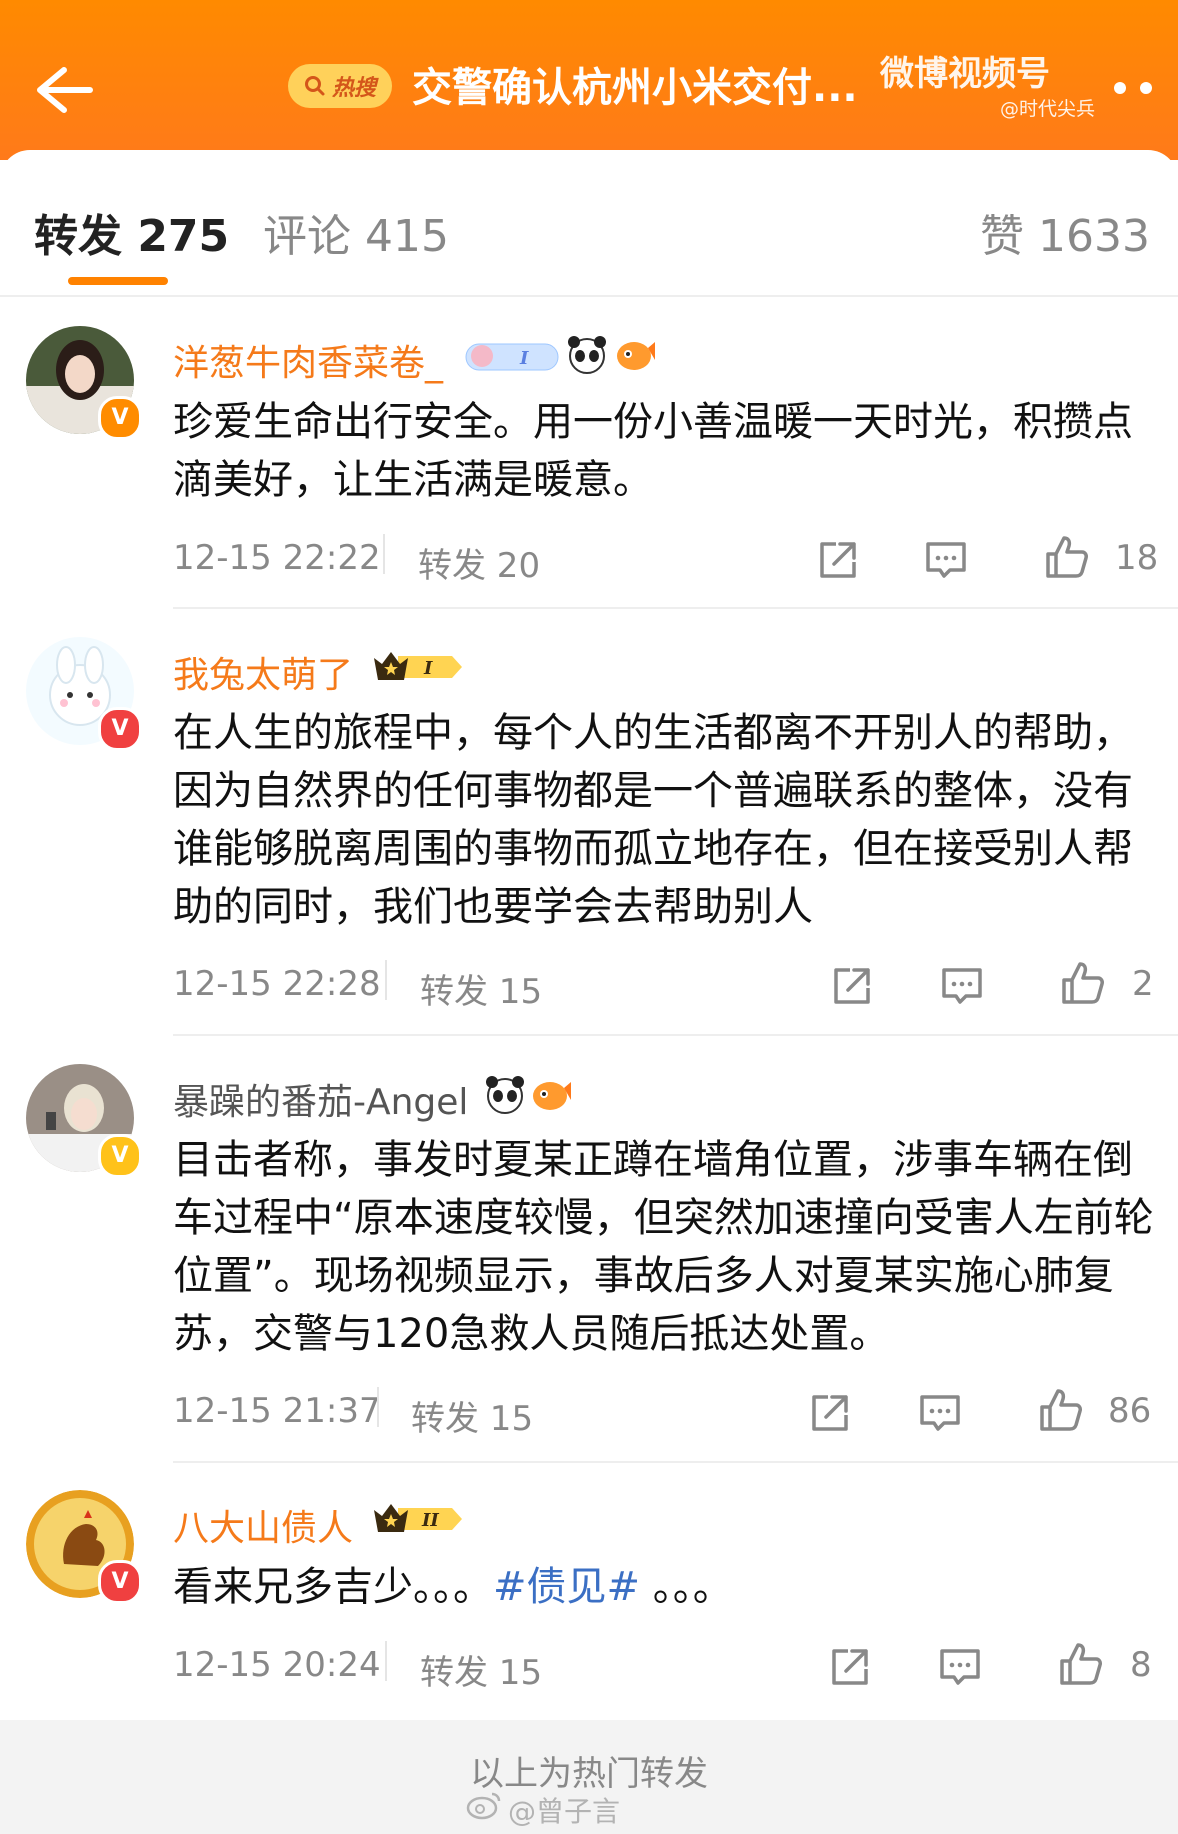  I want to click on username: 我兔太萌了, so click(263, 672).